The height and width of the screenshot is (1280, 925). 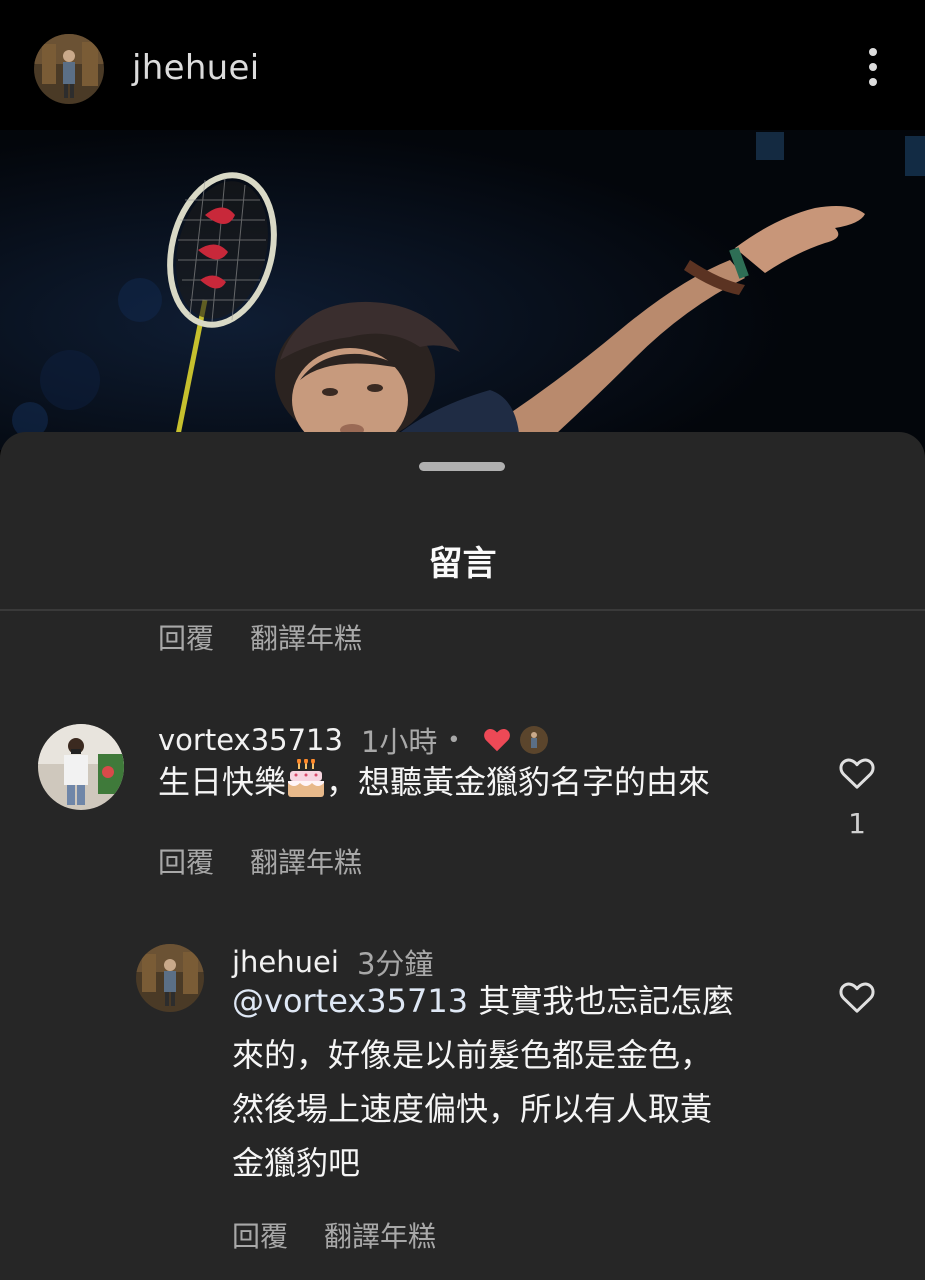 I want to click on prev-comment-actions: 回覆 翻譯年糕, so click(x=260, y=637).